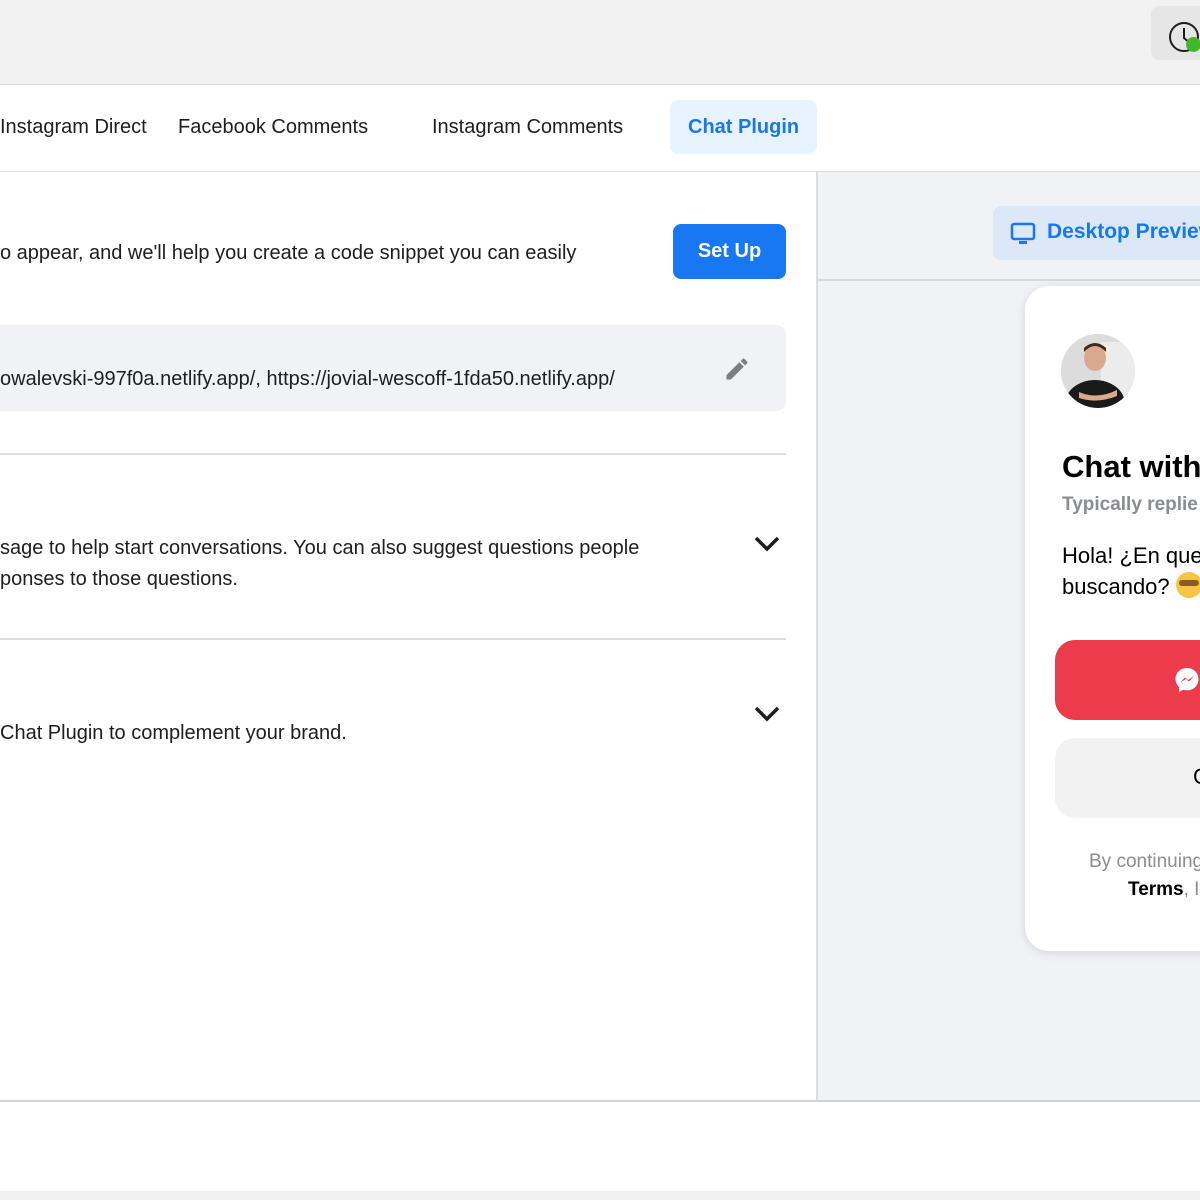 The image size is (1200, 1200). What do you see at coordinates (1193, 44) in the screenshot?
I see `online-status-dot` at bounding box center [1193, 44].